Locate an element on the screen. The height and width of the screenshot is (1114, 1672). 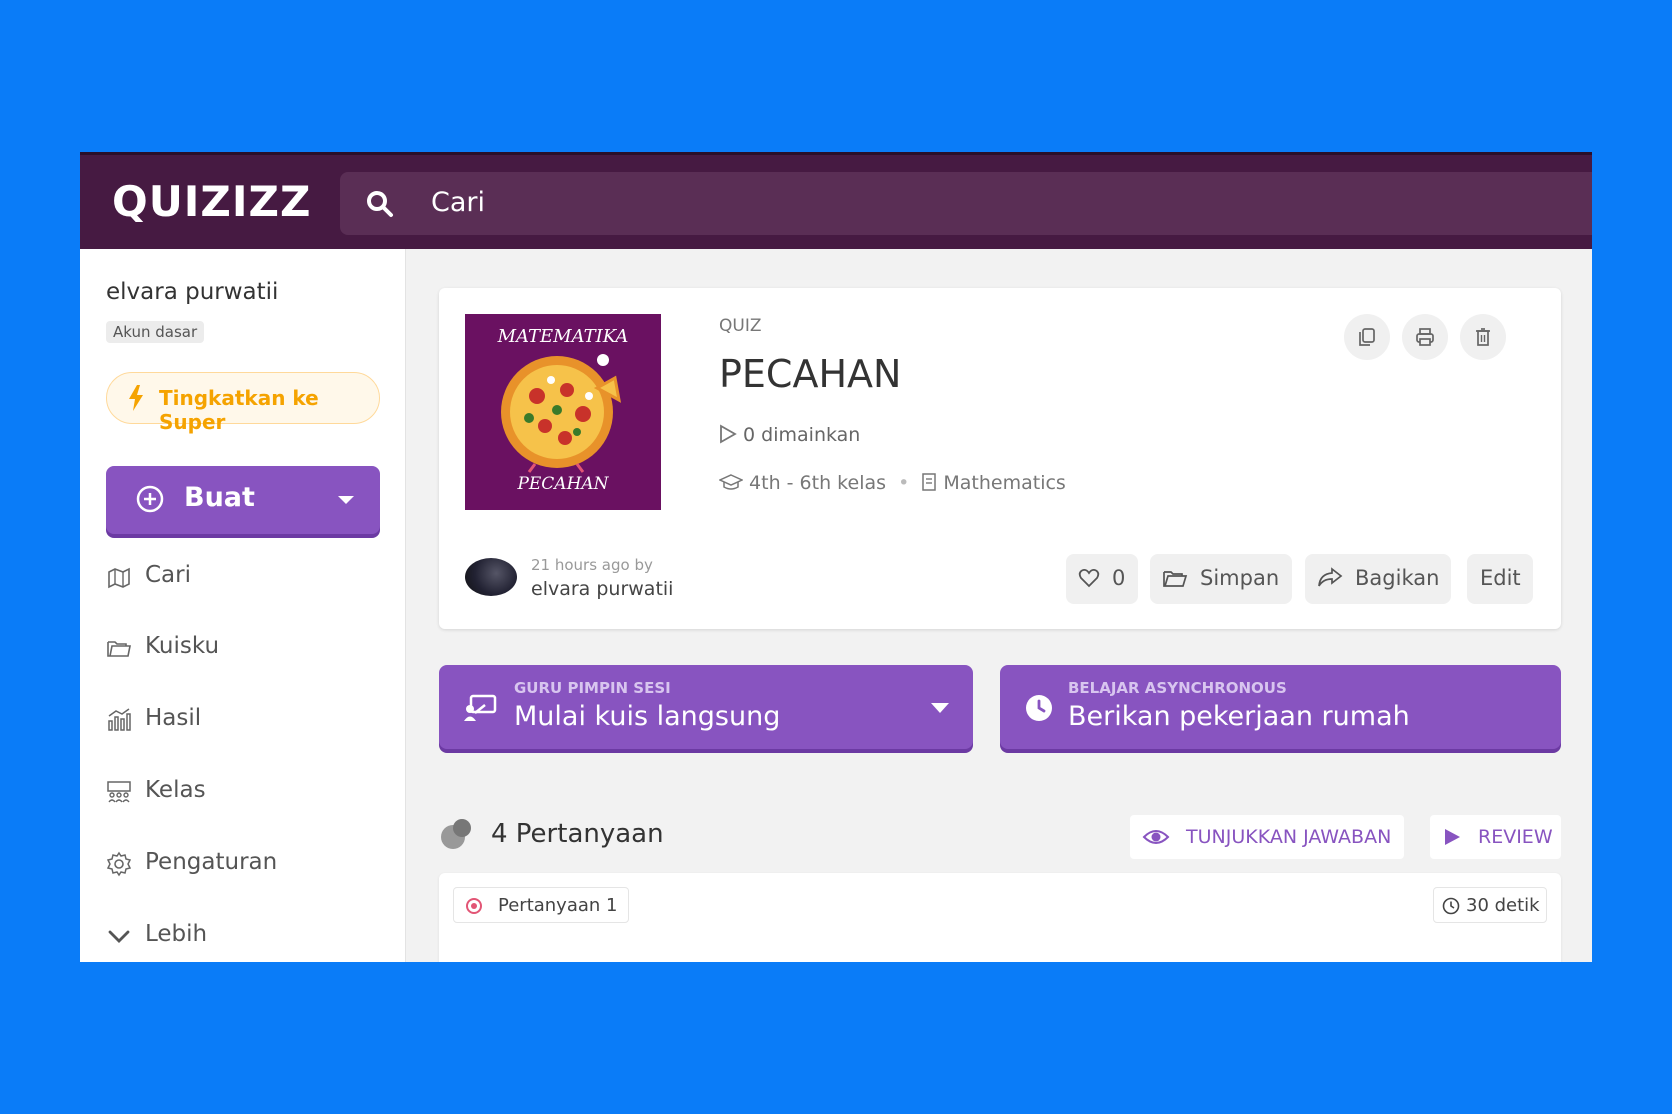
review-label: REVIEW is located at coordinates (1515, 837).